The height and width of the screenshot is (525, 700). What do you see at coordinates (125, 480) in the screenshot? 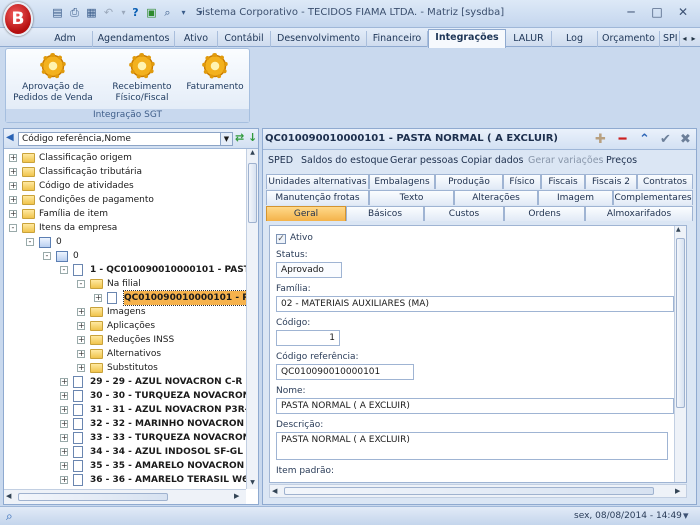
I see `tree-node: +36 - 36 - AMARELO TERASIL W6` at bounding box center [125, 480].